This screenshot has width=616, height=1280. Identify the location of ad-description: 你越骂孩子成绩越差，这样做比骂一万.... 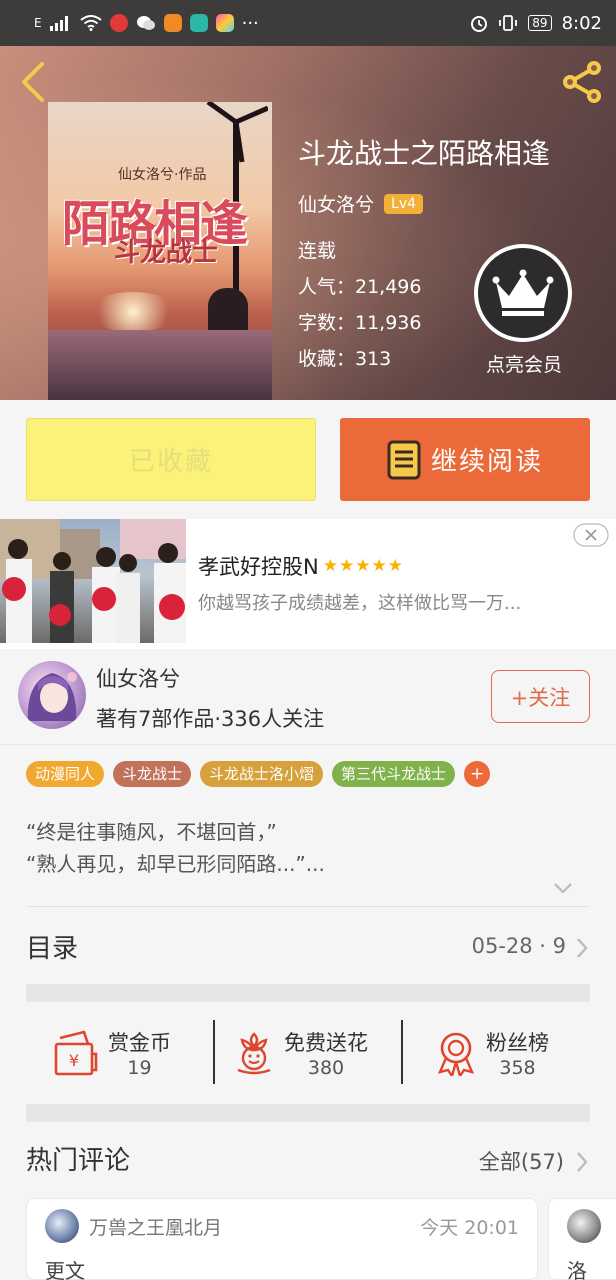
(360, 603).